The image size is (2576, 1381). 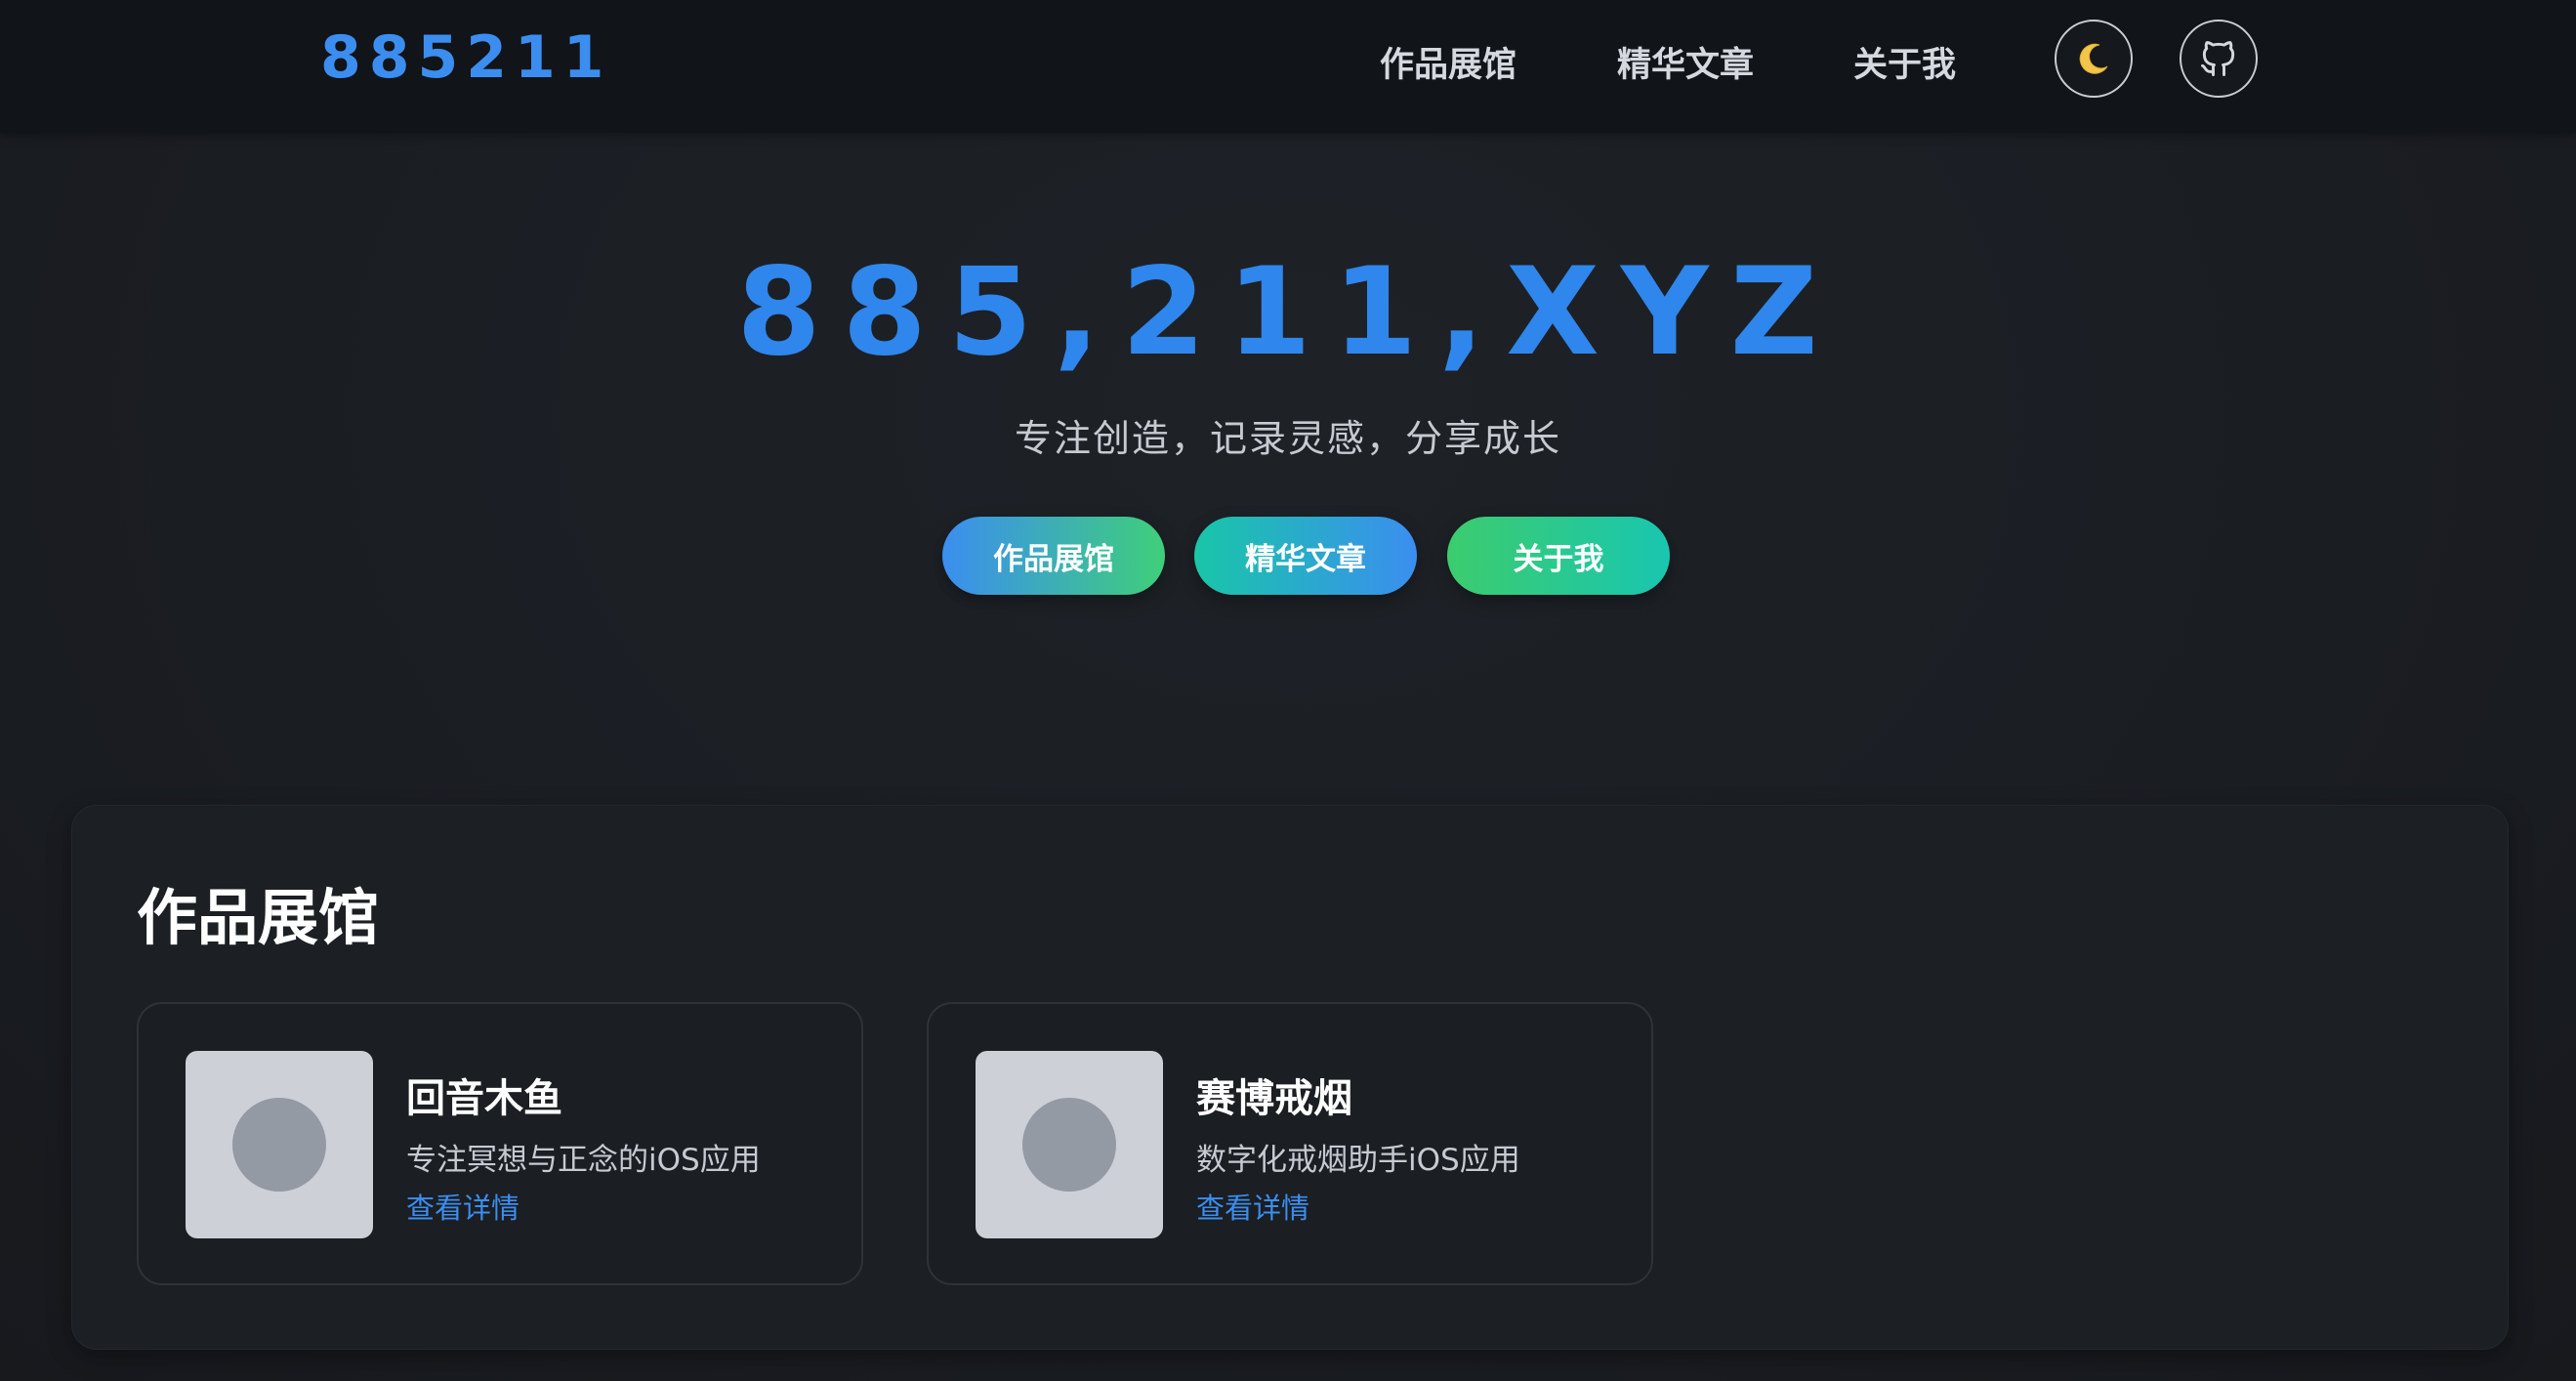 I want to click on nav-link-articles: 精华文章, so click(x=1685, y=62).